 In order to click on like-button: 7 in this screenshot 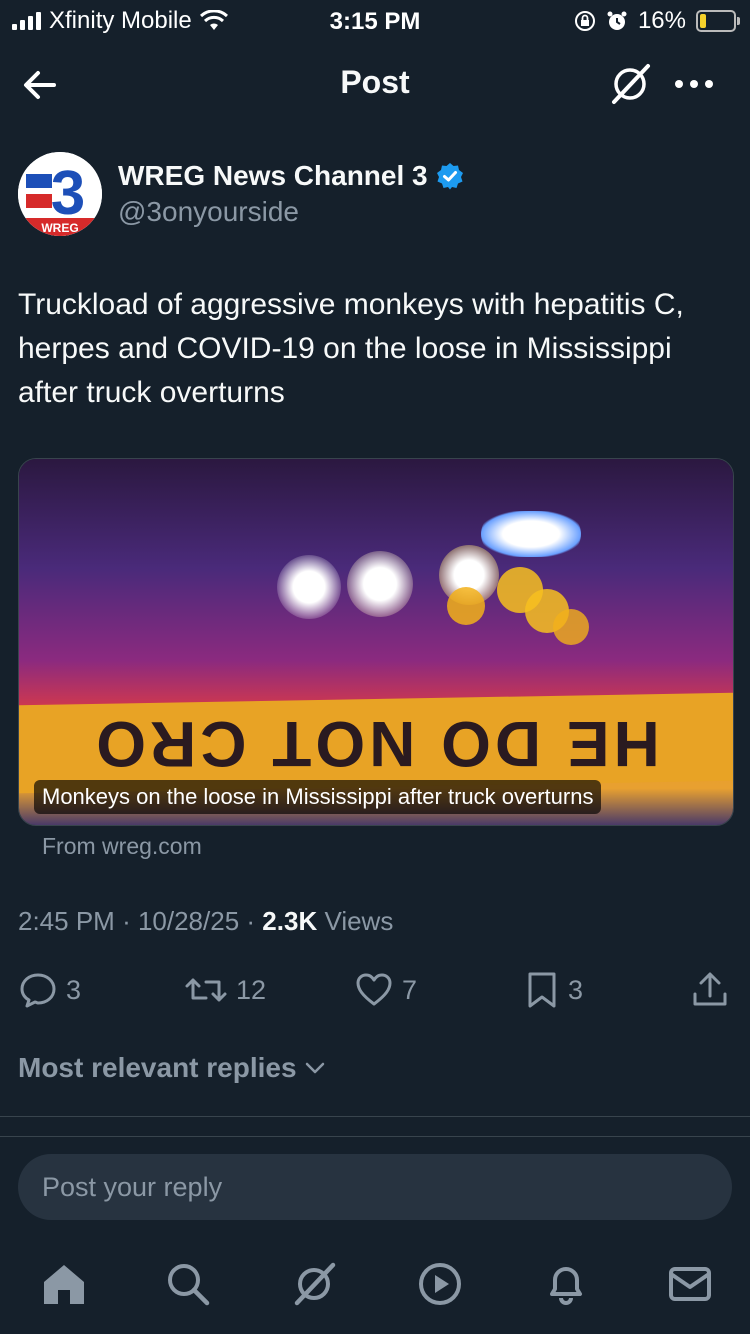, I will do `click(385, 990)`.